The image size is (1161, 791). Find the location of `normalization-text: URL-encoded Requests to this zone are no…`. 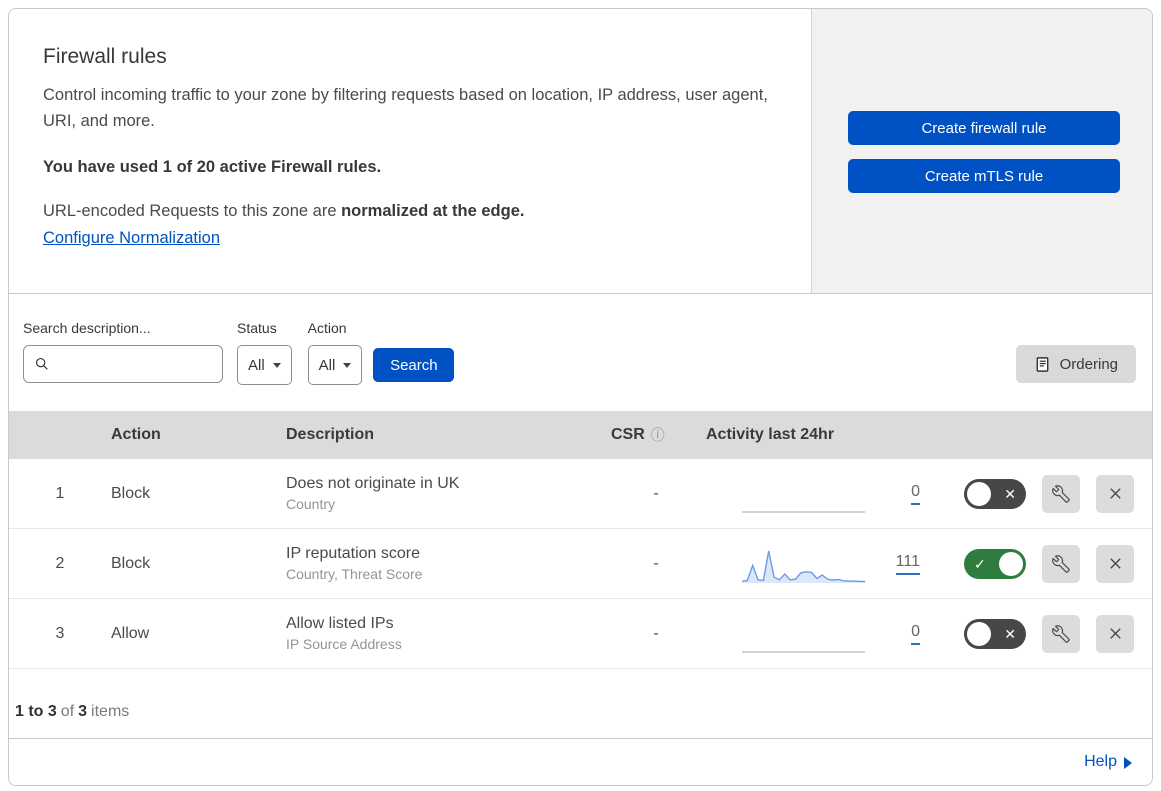

normalization-text: URL-encoded Requests to this zone are no… is located at coordinates (407, 211).